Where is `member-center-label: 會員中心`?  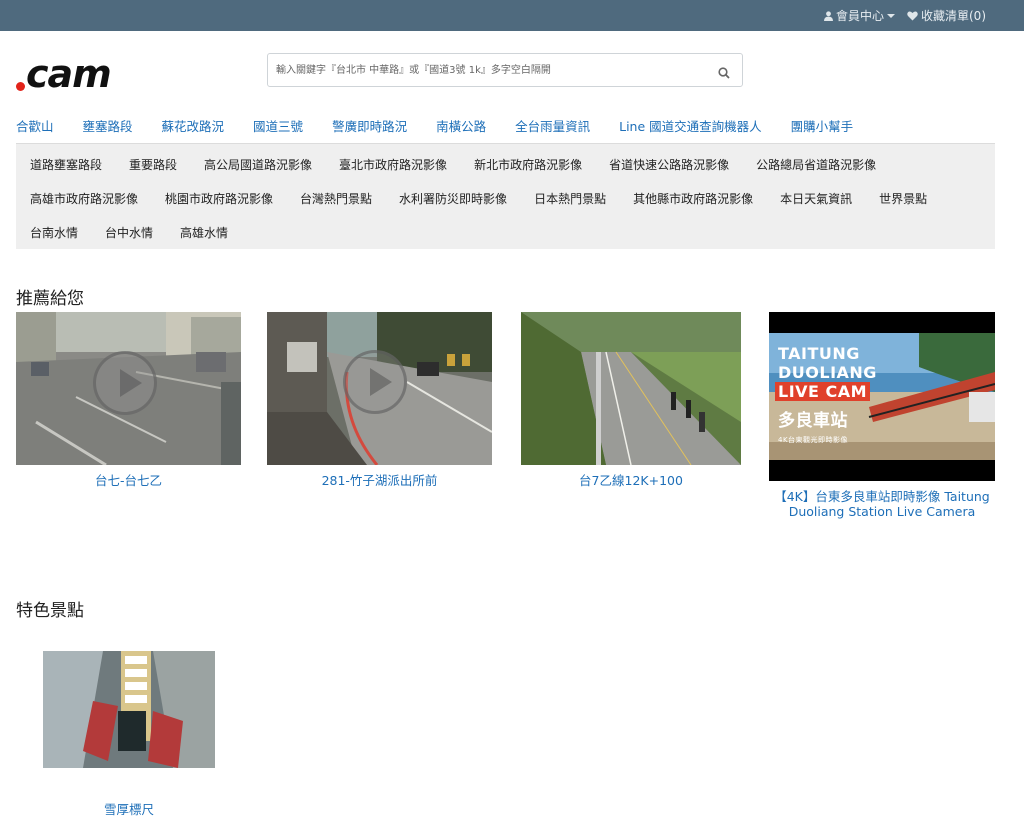 member-center-label: 會員中心 is located at coordinates (859, 16).